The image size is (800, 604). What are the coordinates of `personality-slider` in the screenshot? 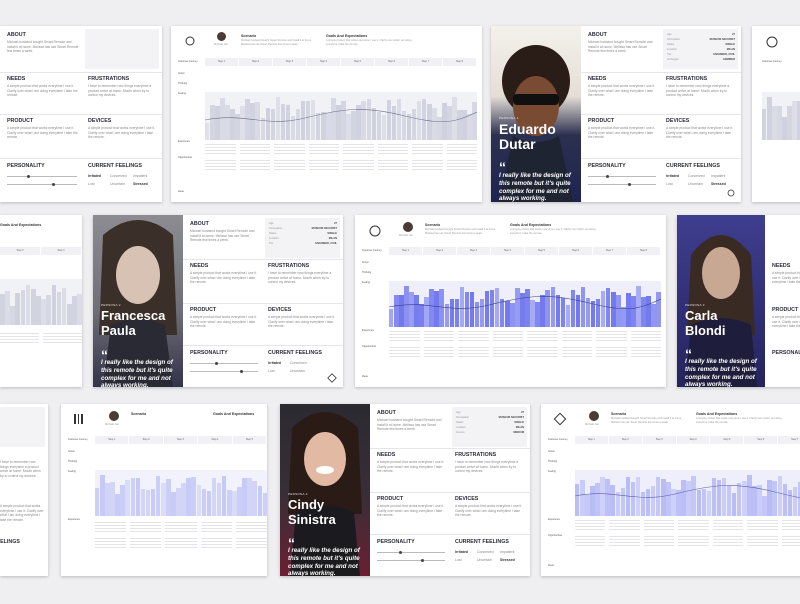 It's located at (411, 560).